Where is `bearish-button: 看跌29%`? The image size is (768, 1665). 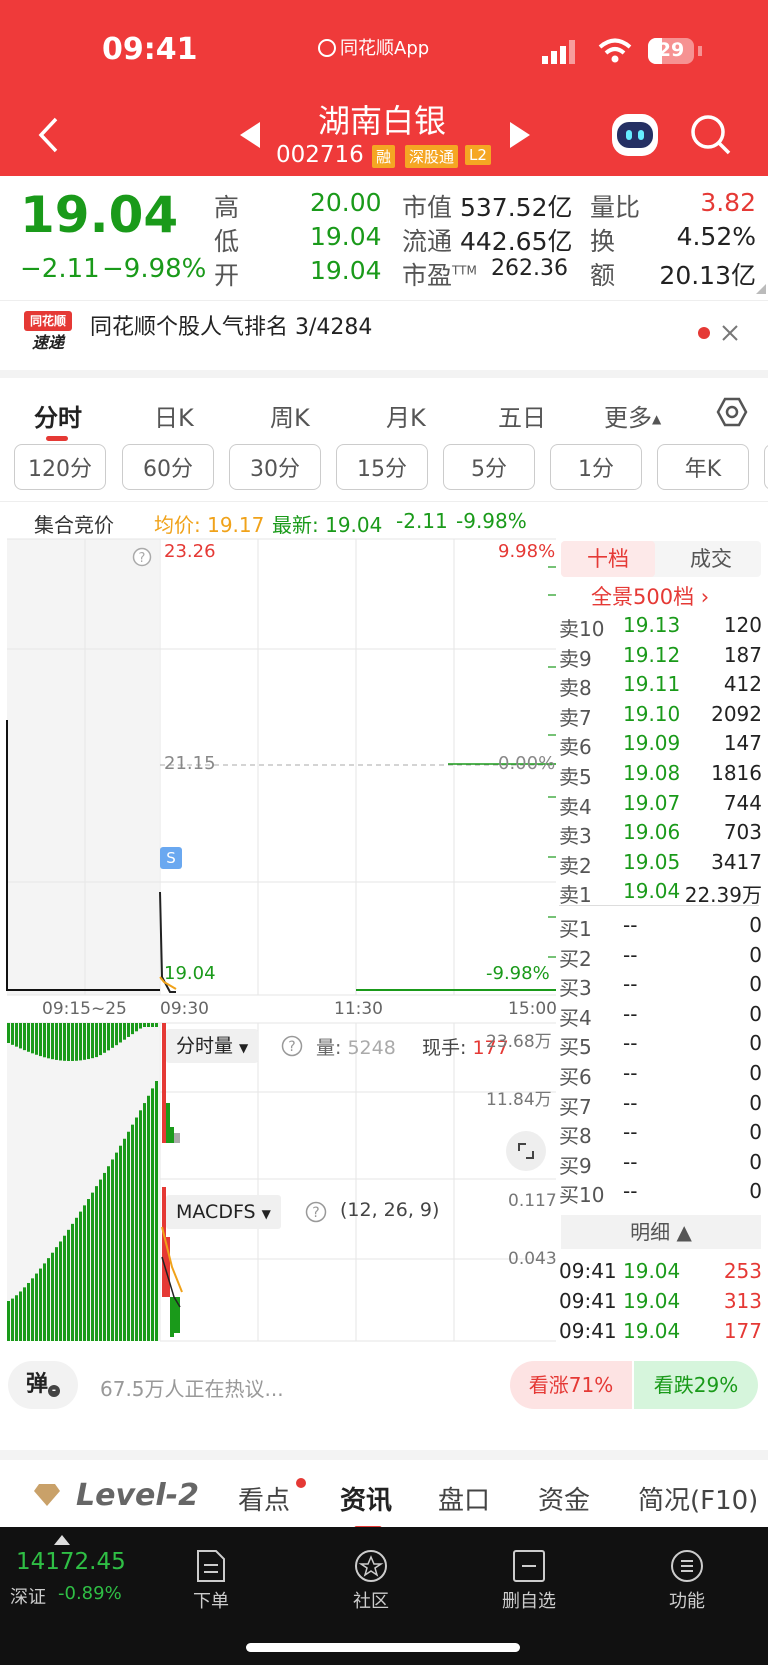 bearish-button: 看跌29% is located at coordinates (696, 1385).